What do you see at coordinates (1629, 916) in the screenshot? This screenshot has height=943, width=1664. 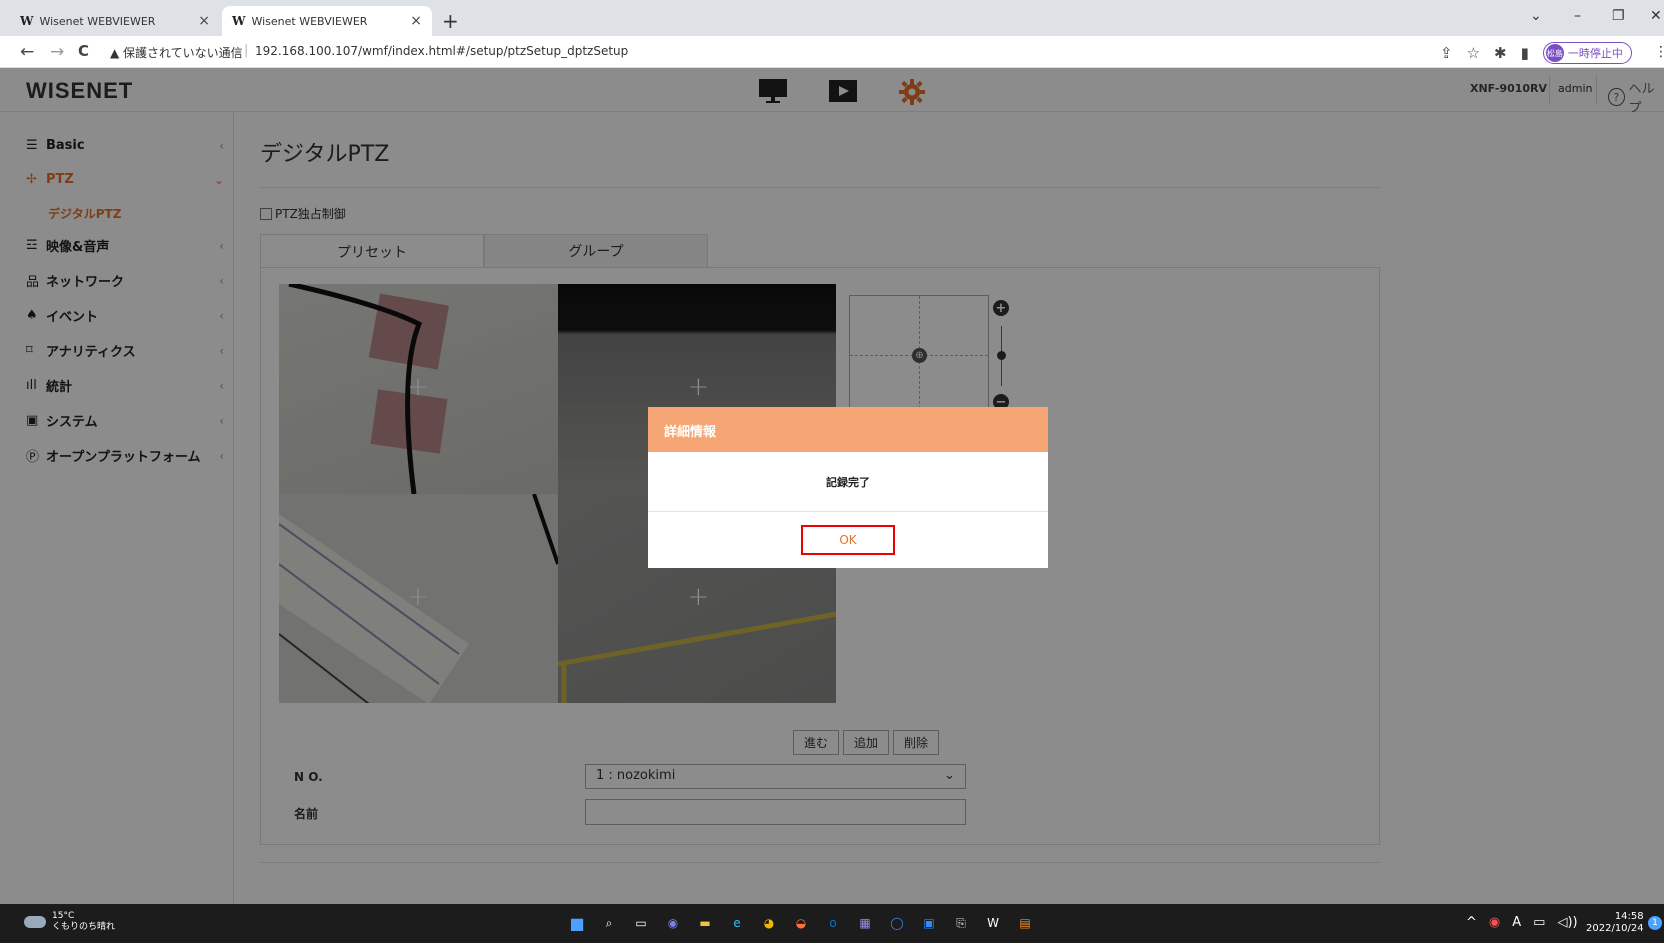 I see `time: 14:58` at bounding box center [1629, 916].